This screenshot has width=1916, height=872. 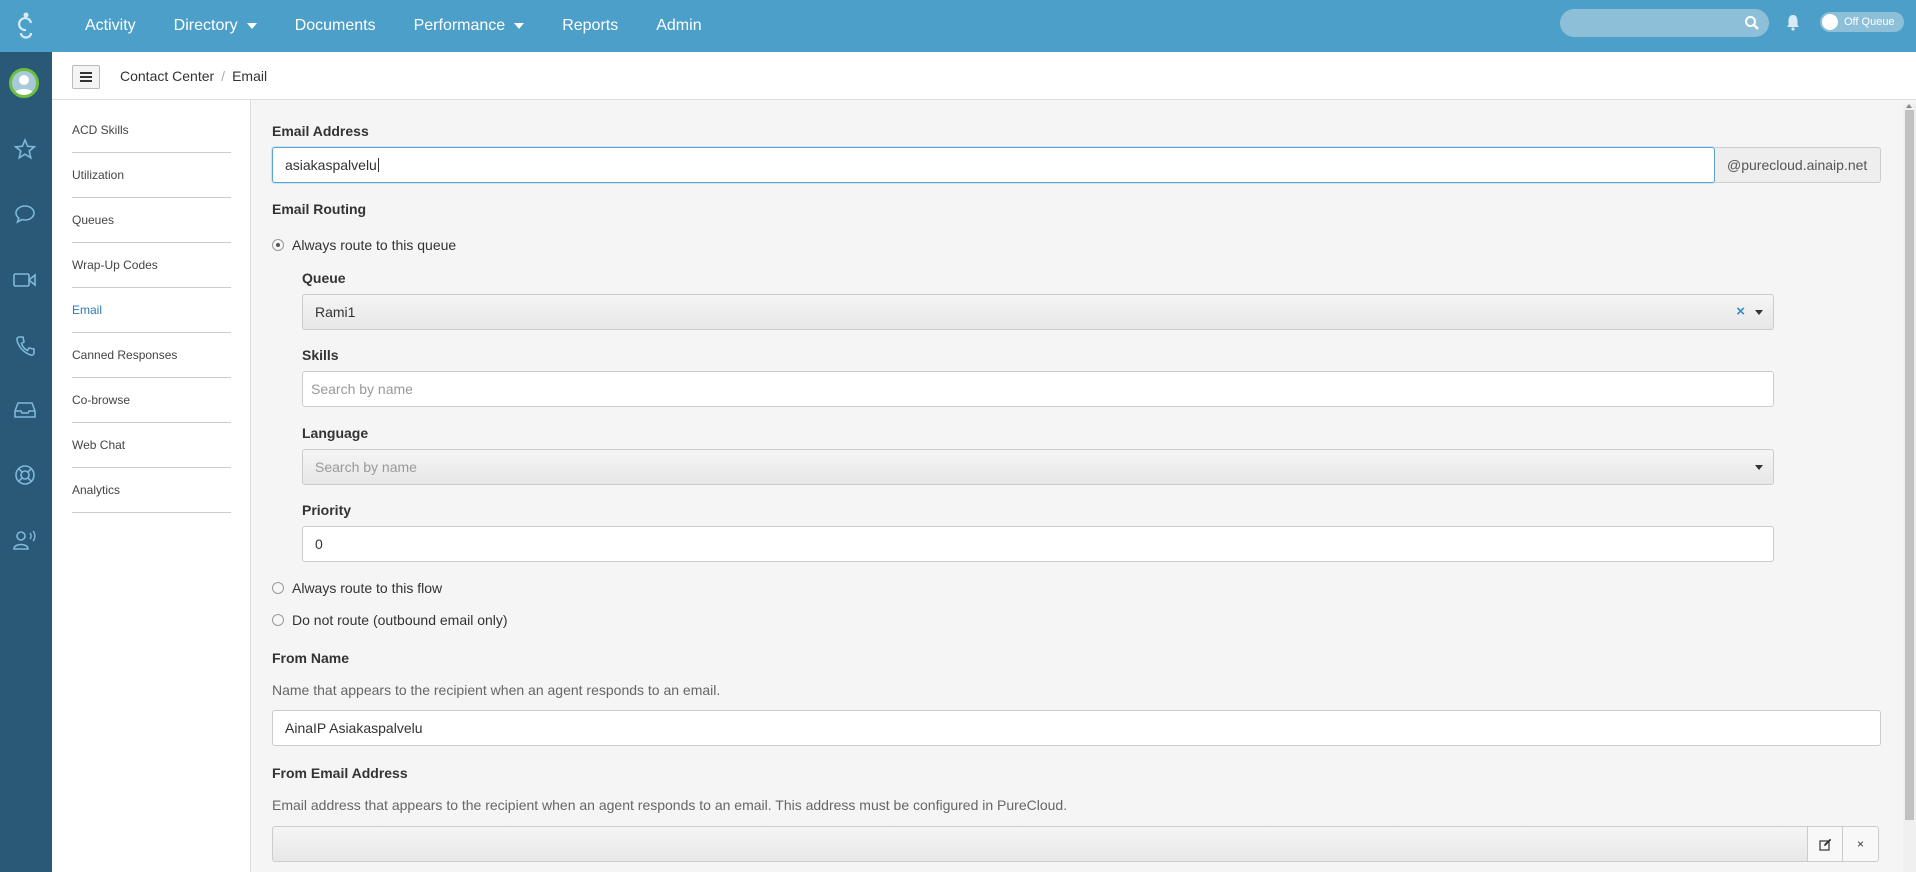 What do you see at coordinates (151, 130) in the screenshot?
I see `subnav-item-acd-skills: ACD Skills` at bounding box center [151, 130].